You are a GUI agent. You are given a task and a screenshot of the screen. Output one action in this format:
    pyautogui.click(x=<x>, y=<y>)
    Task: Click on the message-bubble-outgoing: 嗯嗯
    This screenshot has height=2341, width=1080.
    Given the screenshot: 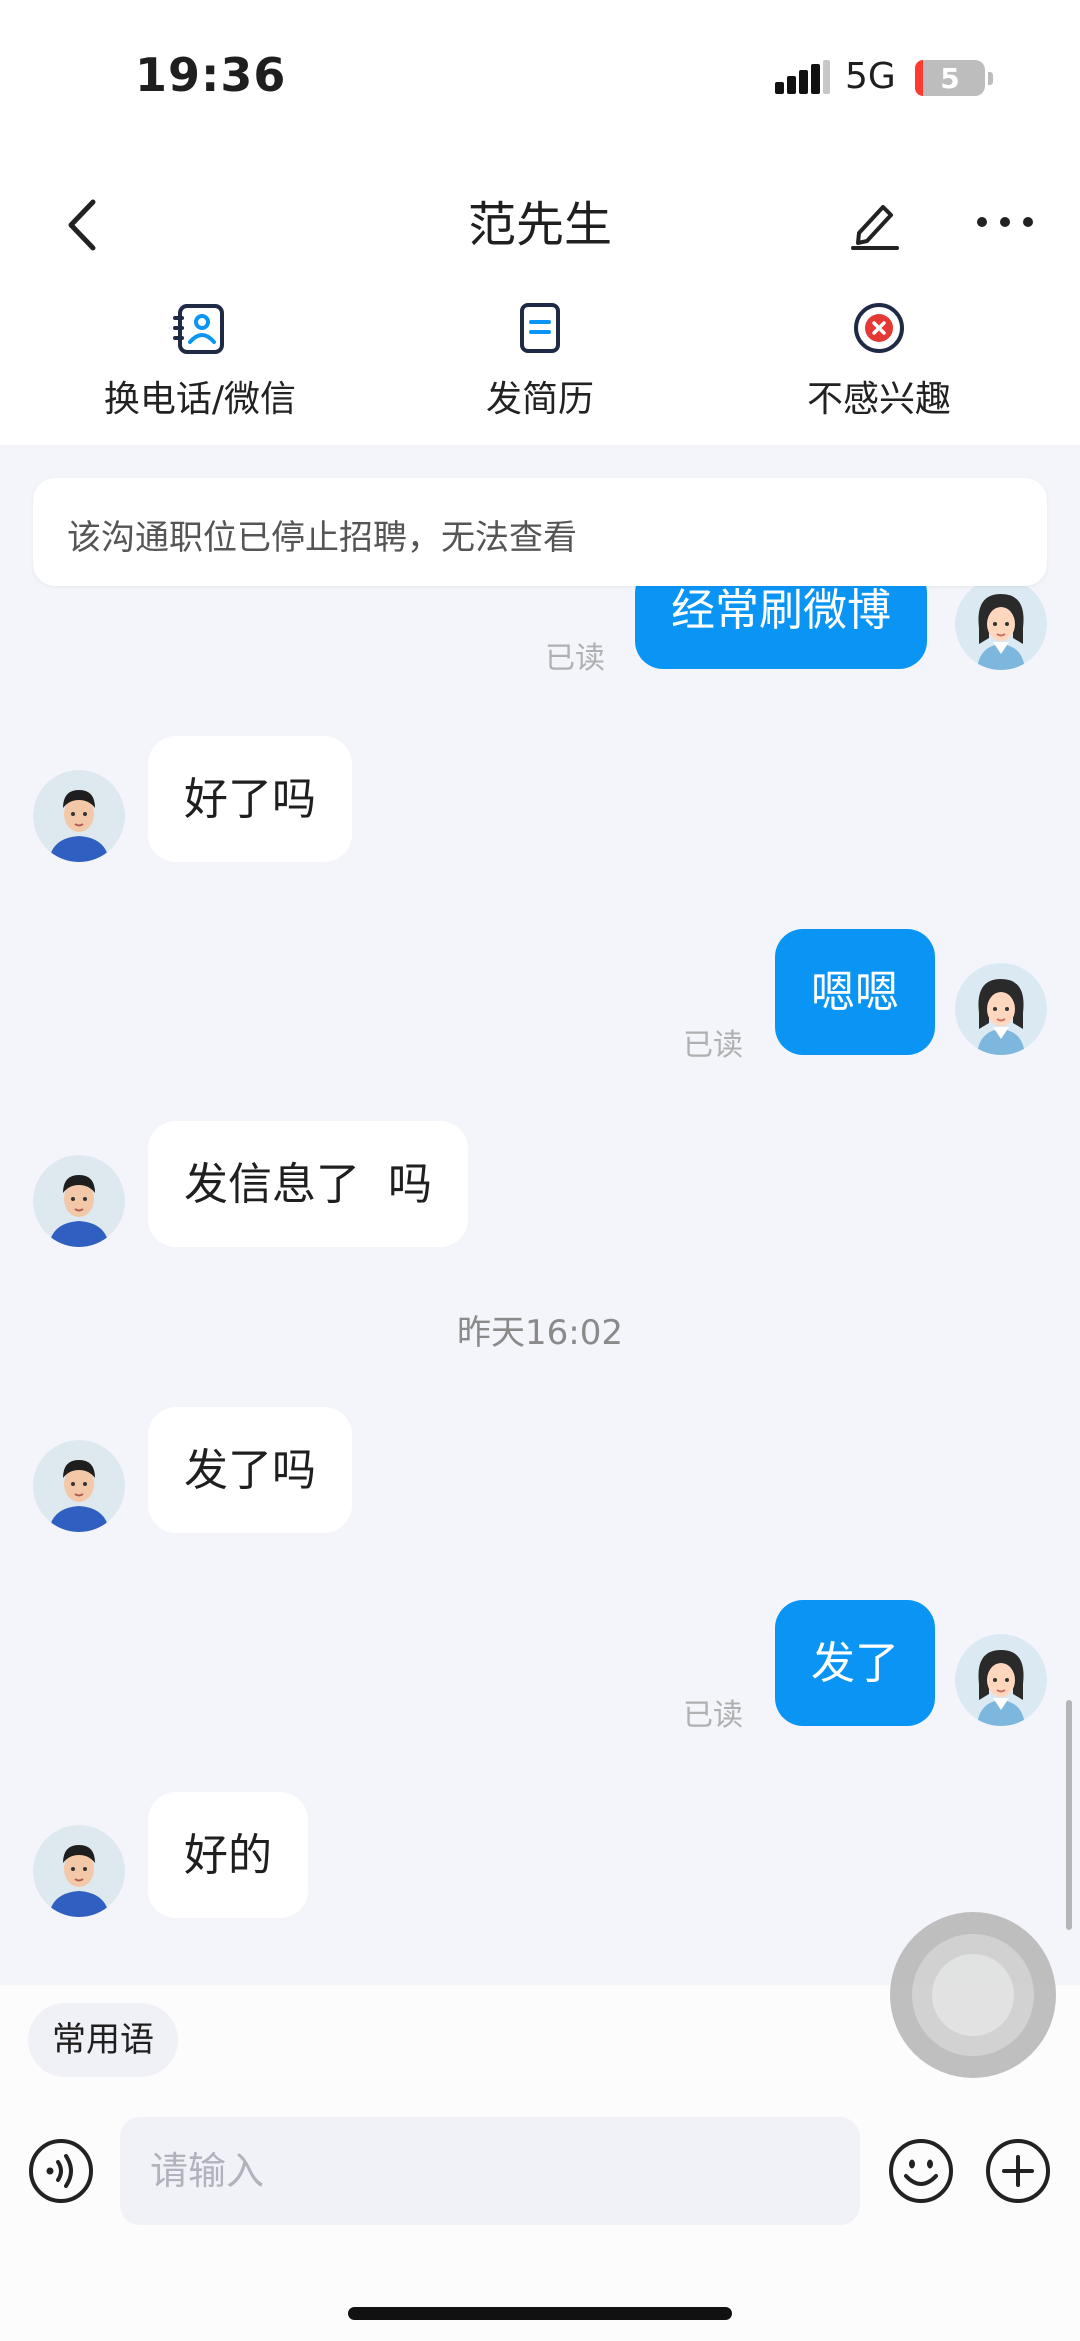 What is the action you would take?
    pyautogui.click(x=855, y=992)
    